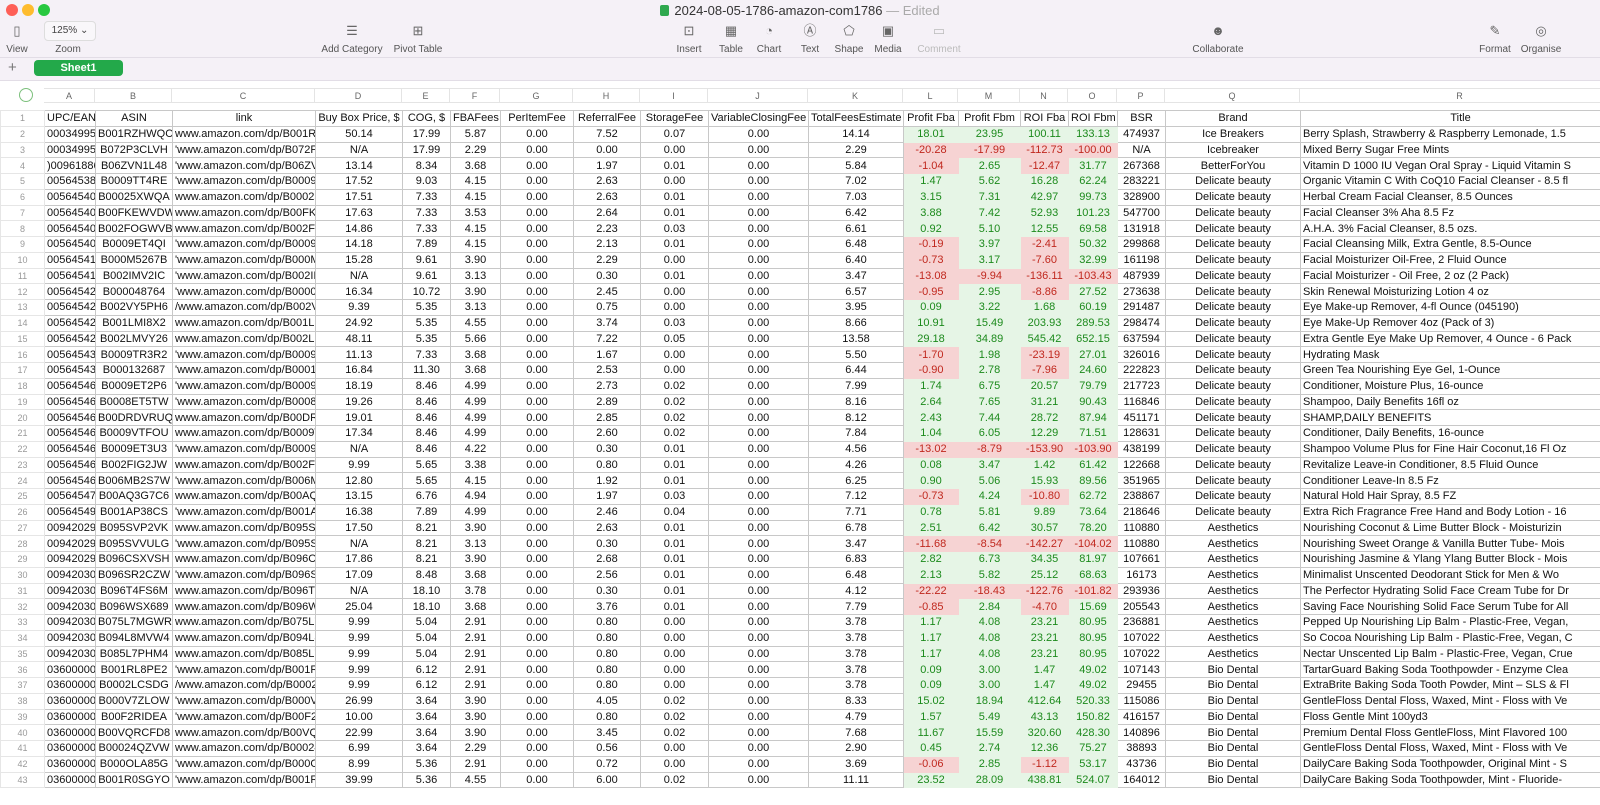 The image size is (1600, 805). I want to click on column-title: COG, $, so click(426, 118).